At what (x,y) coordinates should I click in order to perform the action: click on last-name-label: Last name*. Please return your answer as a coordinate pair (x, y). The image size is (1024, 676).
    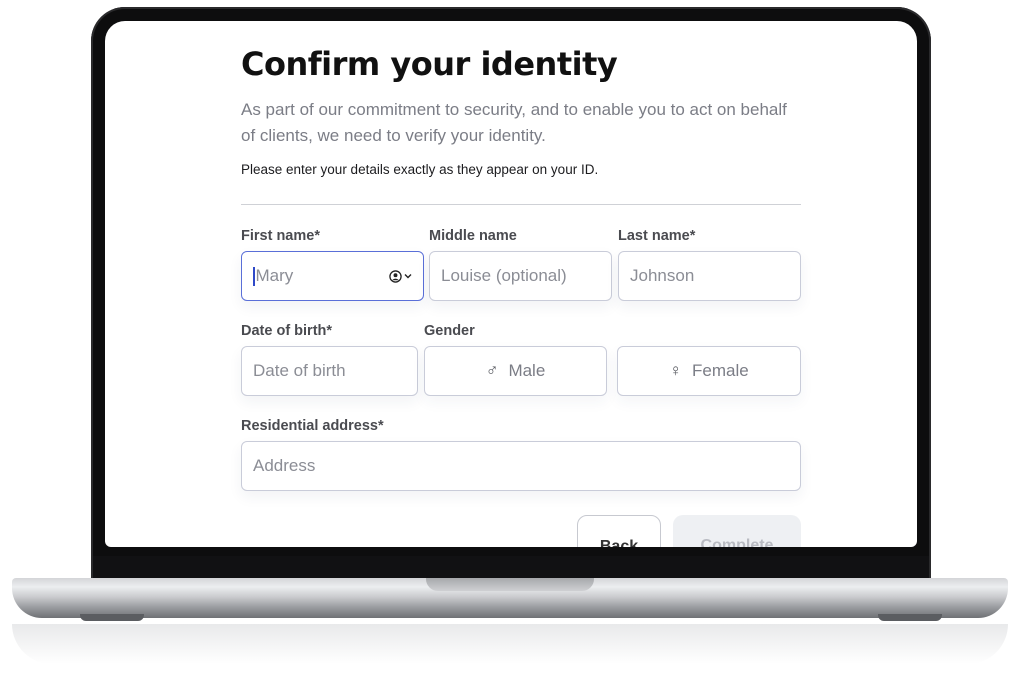
    Looking at the image, I should click on (657, 236).